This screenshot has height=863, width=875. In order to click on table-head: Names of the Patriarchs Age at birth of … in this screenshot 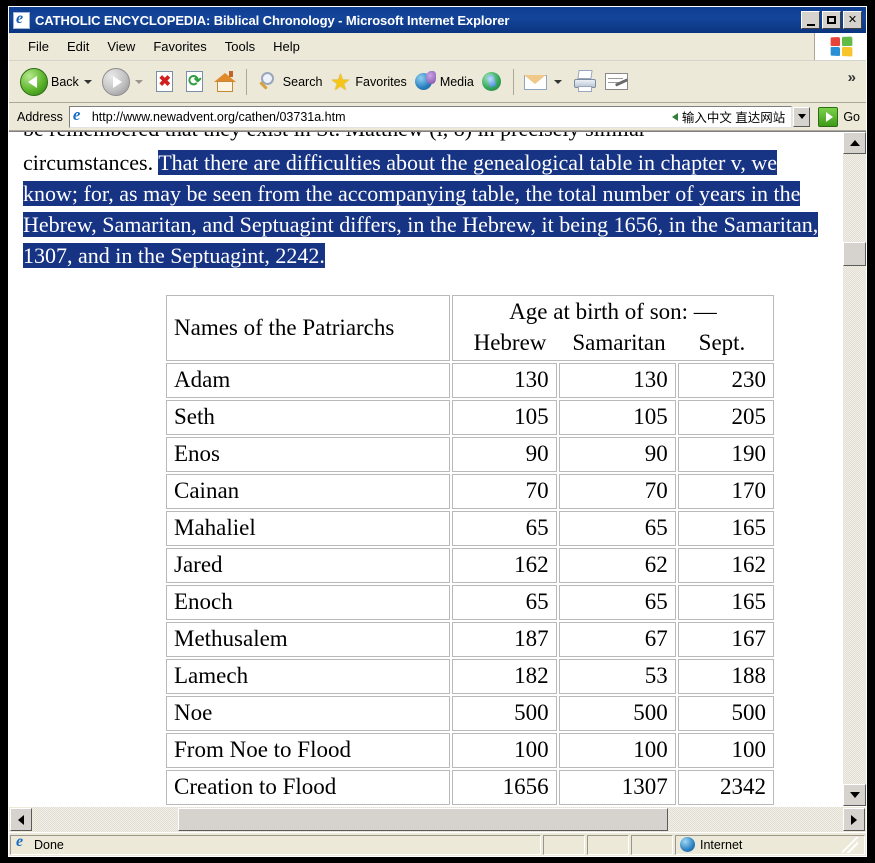, I will do `click(470, 328)`.